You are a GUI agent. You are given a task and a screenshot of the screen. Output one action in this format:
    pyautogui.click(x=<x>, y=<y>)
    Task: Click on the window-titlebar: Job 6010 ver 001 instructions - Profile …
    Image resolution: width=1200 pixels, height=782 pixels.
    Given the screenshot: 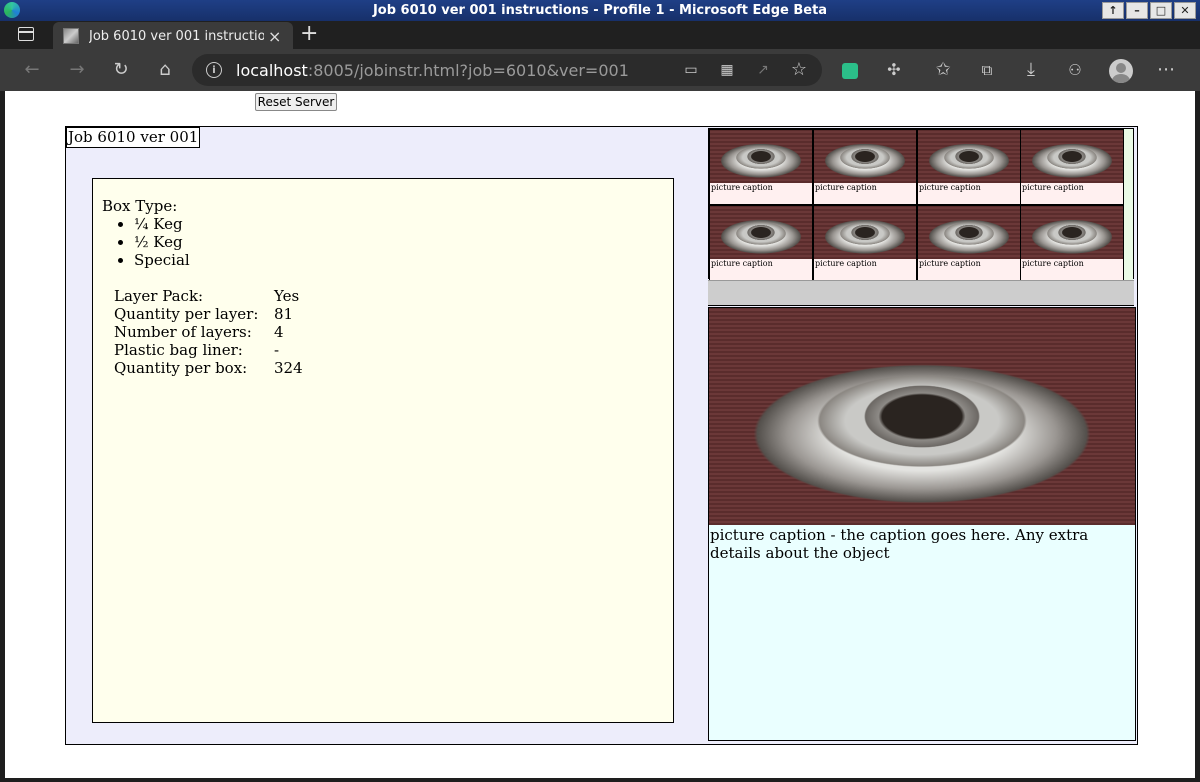 What is the action you would take?
    pyautogui.click(x=600, y=10)
    